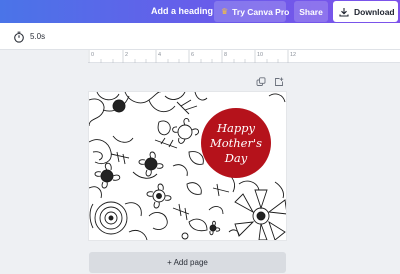 This screenshot has height=274, width=400. I want to click on editor-toolbar: 5.0s, so click(200, 36).